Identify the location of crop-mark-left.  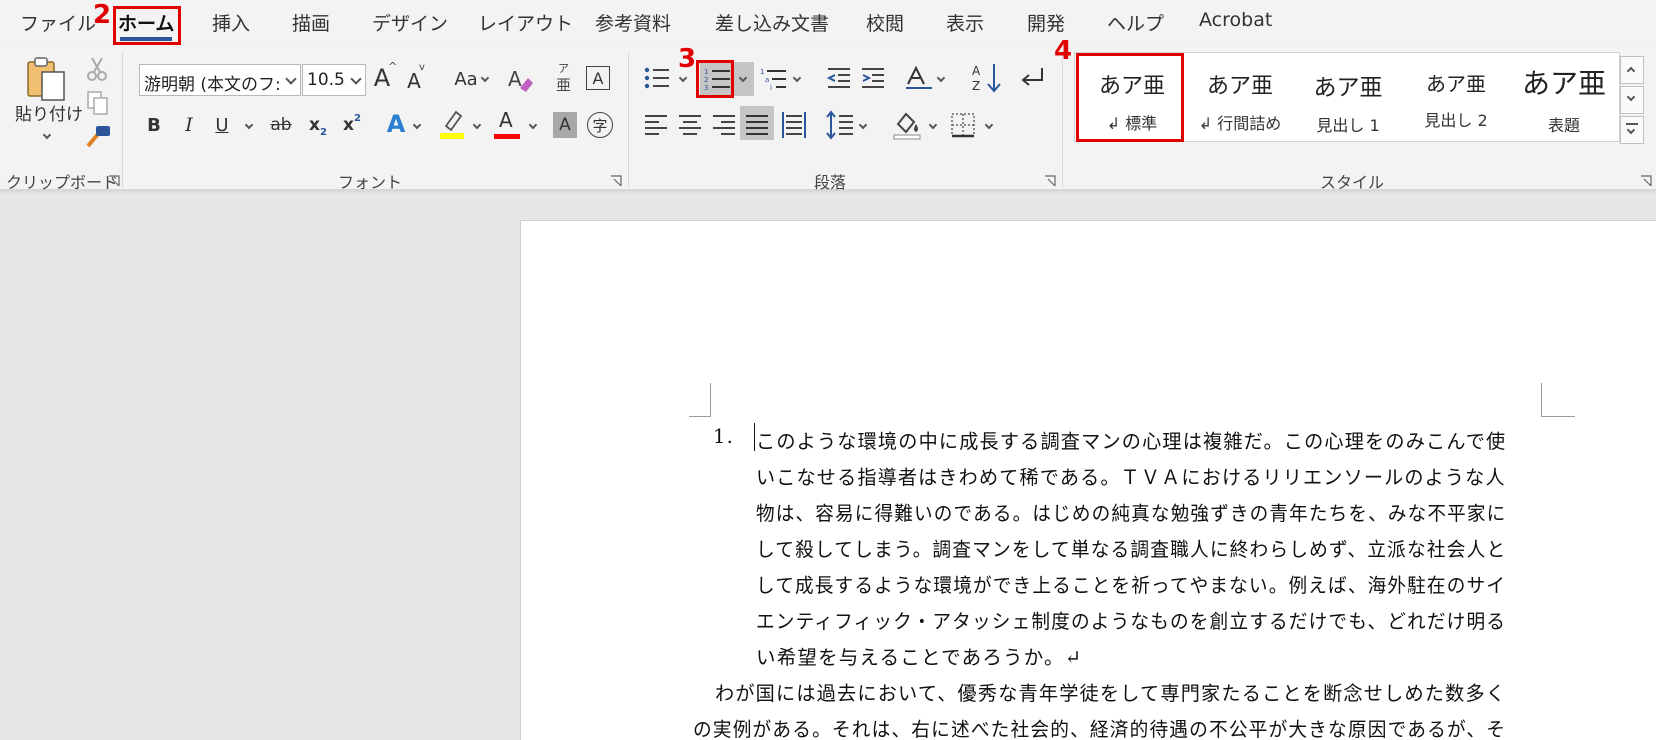
(700, 400).